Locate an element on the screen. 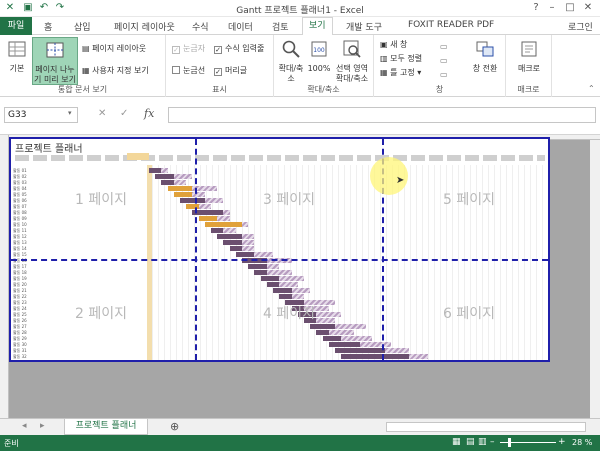 The width and height of the screenshot is (600, 451). tab-page-layout: 페이지 레이아웃 is located at coordinates (144, 26).